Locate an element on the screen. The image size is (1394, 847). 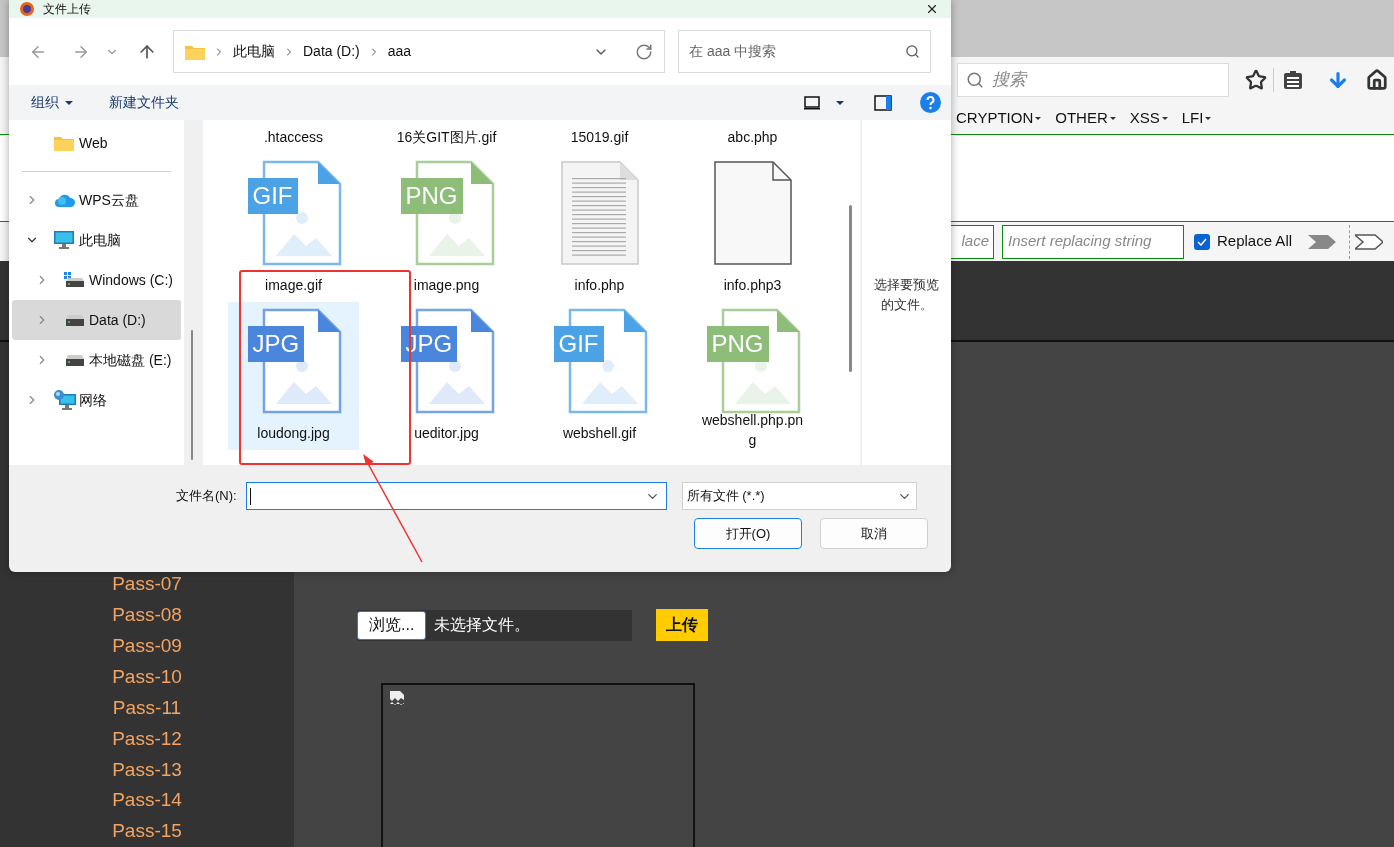
file-name: webshell.php.png is located at coordinates (752, 430).